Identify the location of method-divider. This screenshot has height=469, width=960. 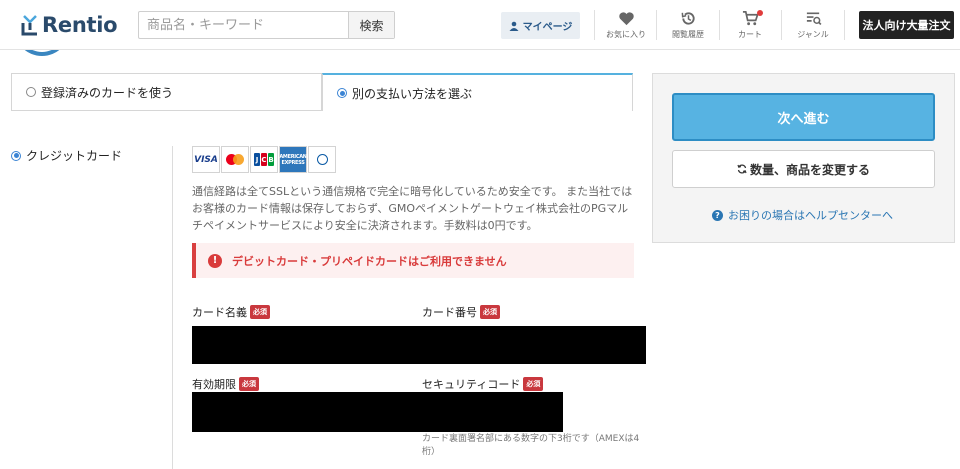
(172, 307).